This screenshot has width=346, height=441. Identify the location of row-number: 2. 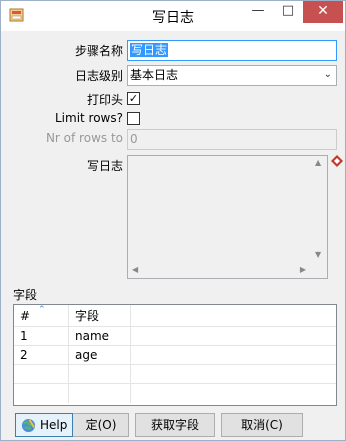
(41, 355).